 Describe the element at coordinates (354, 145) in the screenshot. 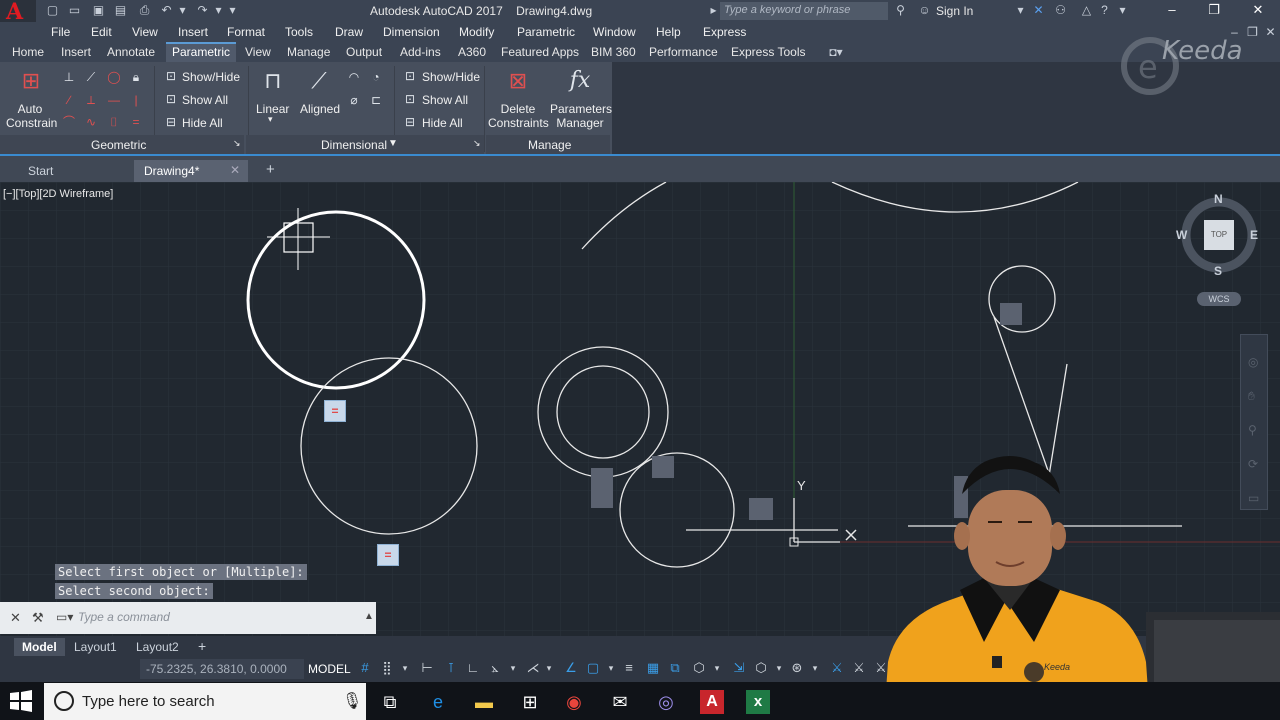

I see `panel-title-dimensional: Dimensional` at that location.